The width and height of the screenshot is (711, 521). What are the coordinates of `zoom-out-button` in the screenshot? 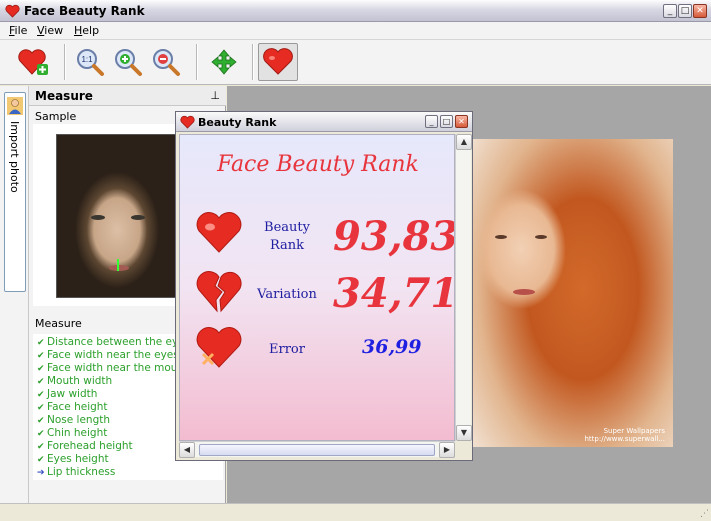 It's located at (166, 62).